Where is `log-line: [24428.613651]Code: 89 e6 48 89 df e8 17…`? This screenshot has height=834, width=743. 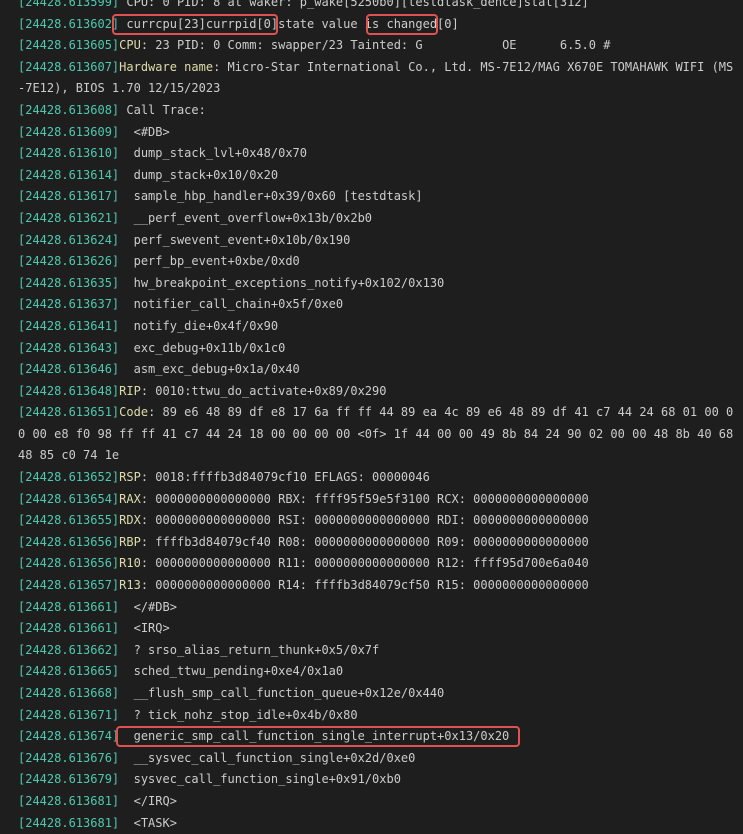 log-line: [24428.613651]Code: 89 e6 48 89 df e8 17… is located at coordinates (371, 413).